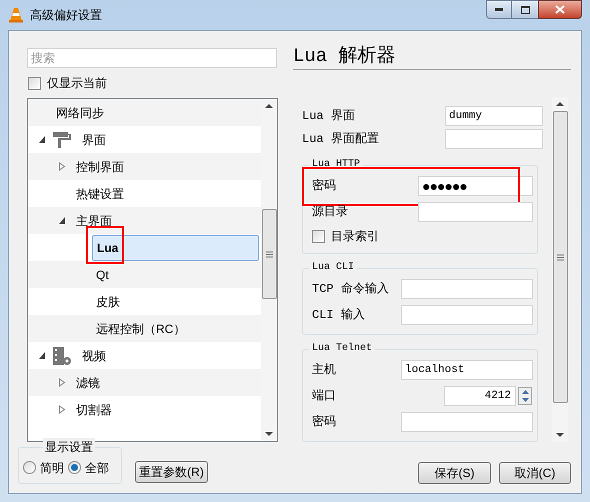 This screenshot has height=502, width=590. I want to click on maximize-icon, so click(525, 10).